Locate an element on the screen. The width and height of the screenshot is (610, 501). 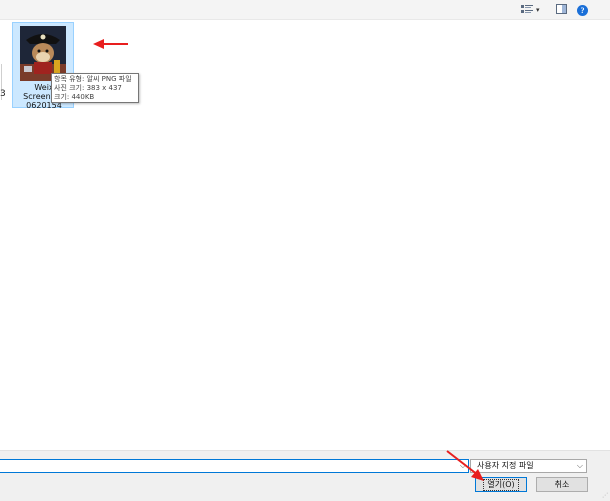
preview-pane-icon is located at coordinates (561, 10).